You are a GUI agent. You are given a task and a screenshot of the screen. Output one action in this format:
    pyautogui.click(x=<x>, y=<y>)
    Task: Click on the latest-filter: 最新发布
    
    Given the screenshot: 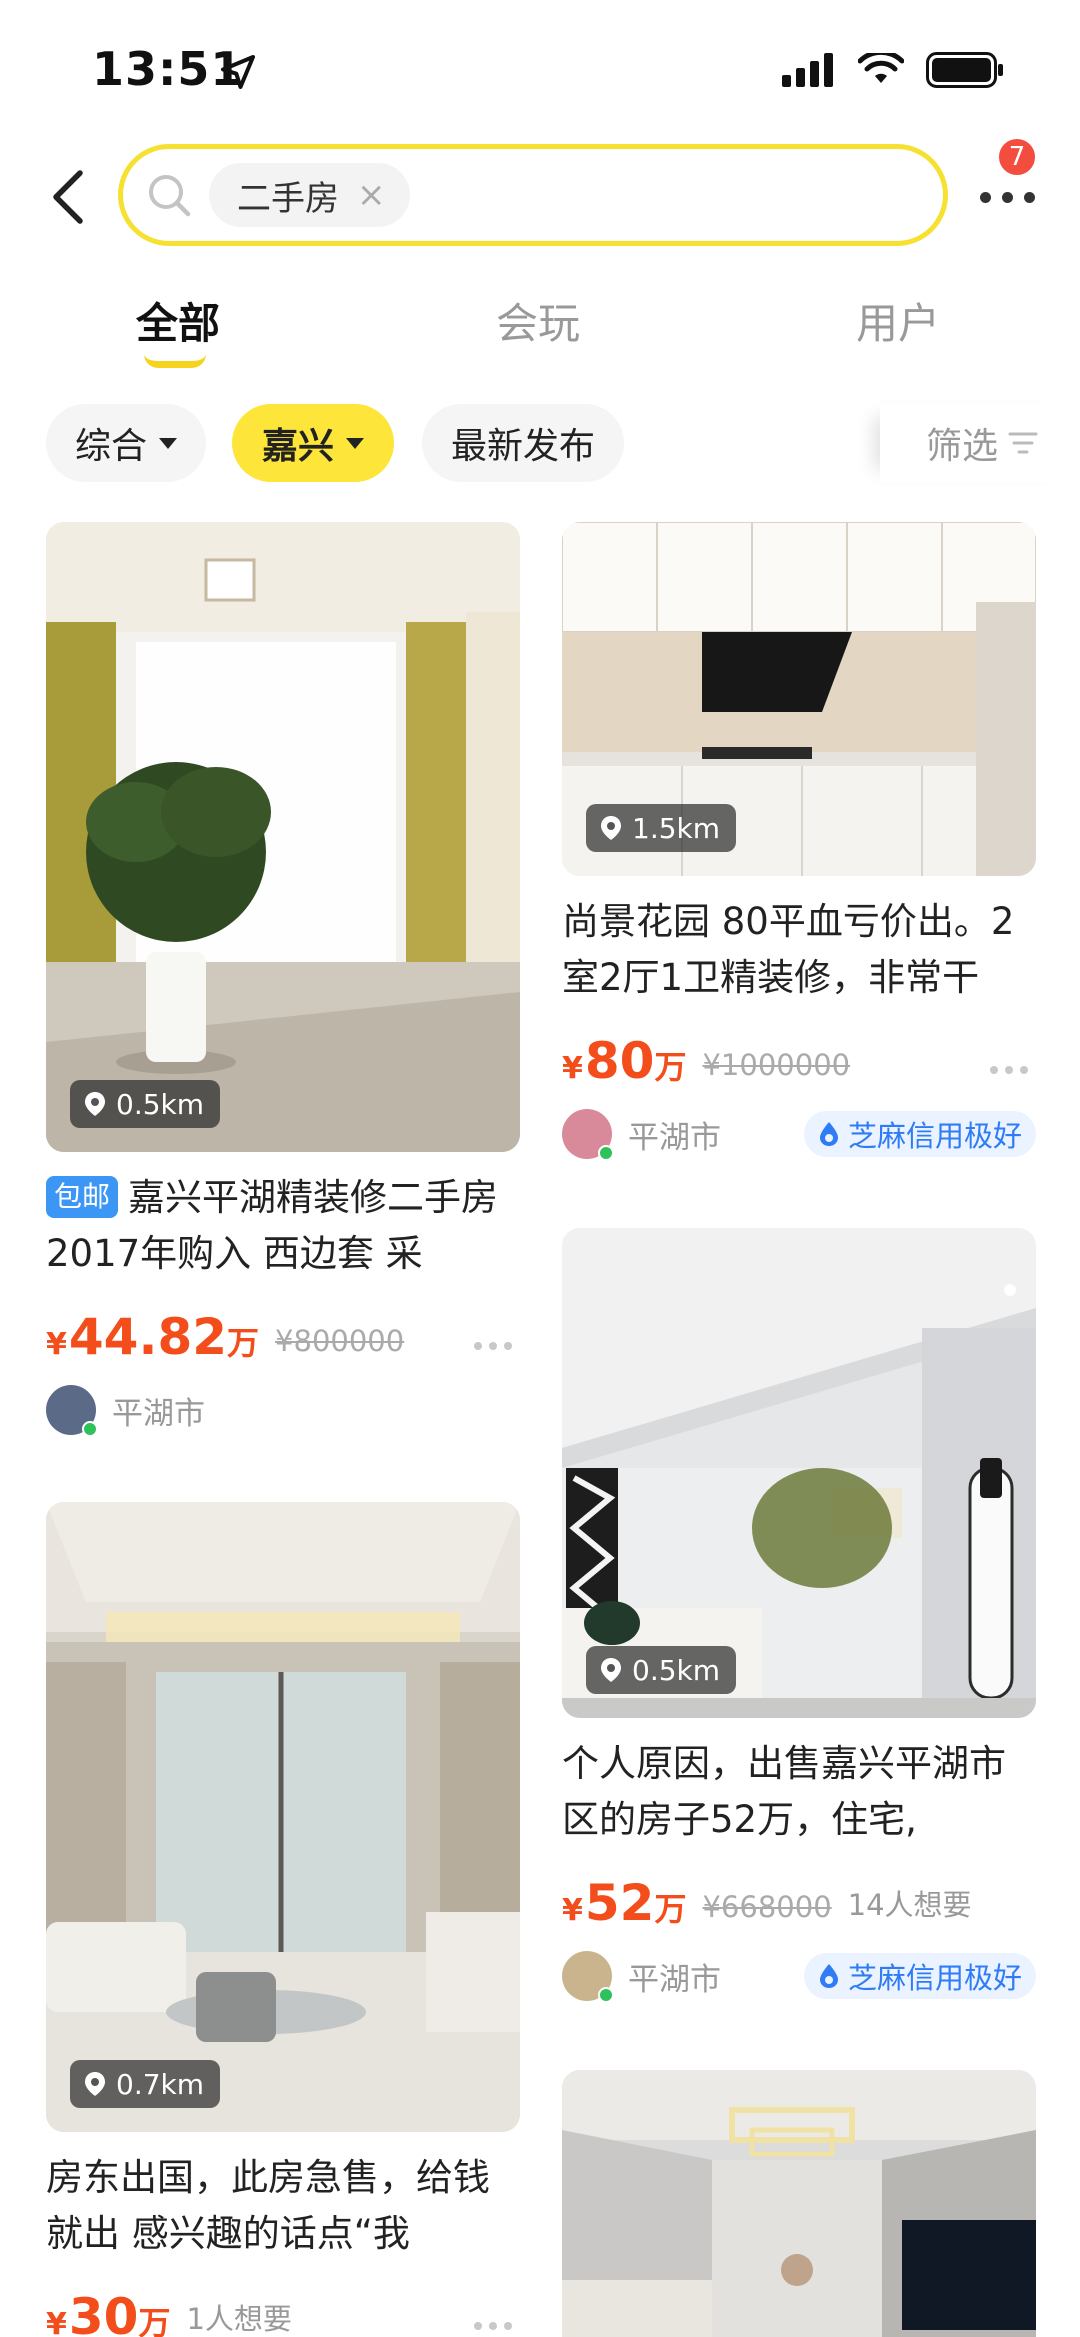 What is the action you would take?
    pyautogui.click(x=523, y=443)
    